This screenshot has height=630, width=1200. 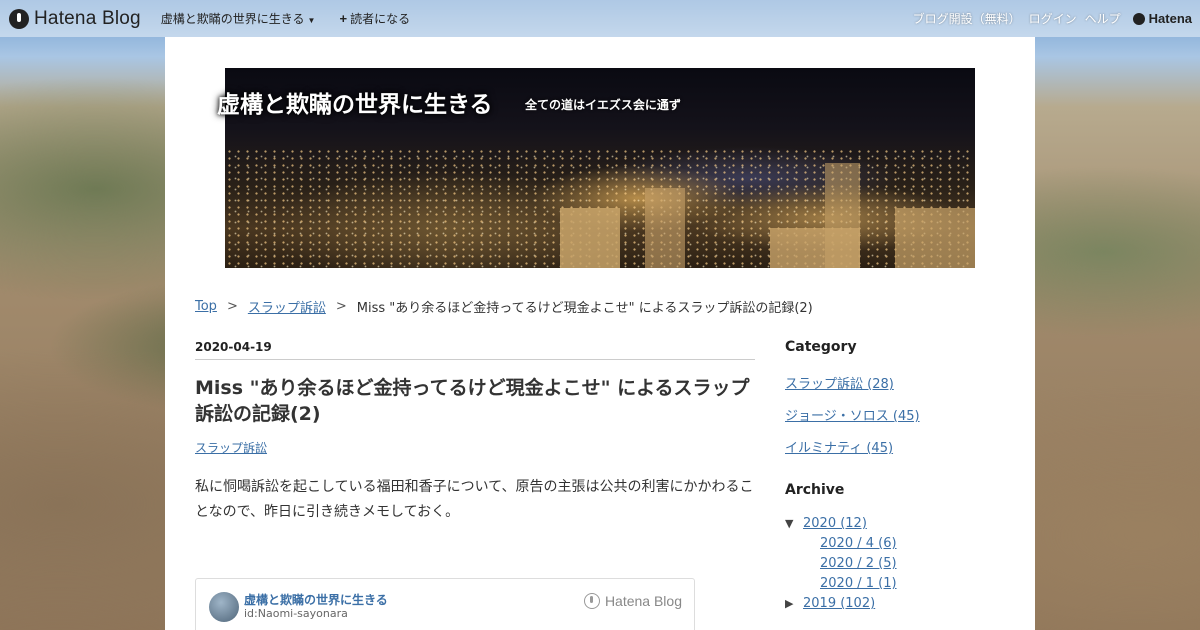 What do you see at coordinates (900, 603) in the screenshot?
I see `archive-year-2019: ▶ 2019 (102)` at bounding box center [900, 603].